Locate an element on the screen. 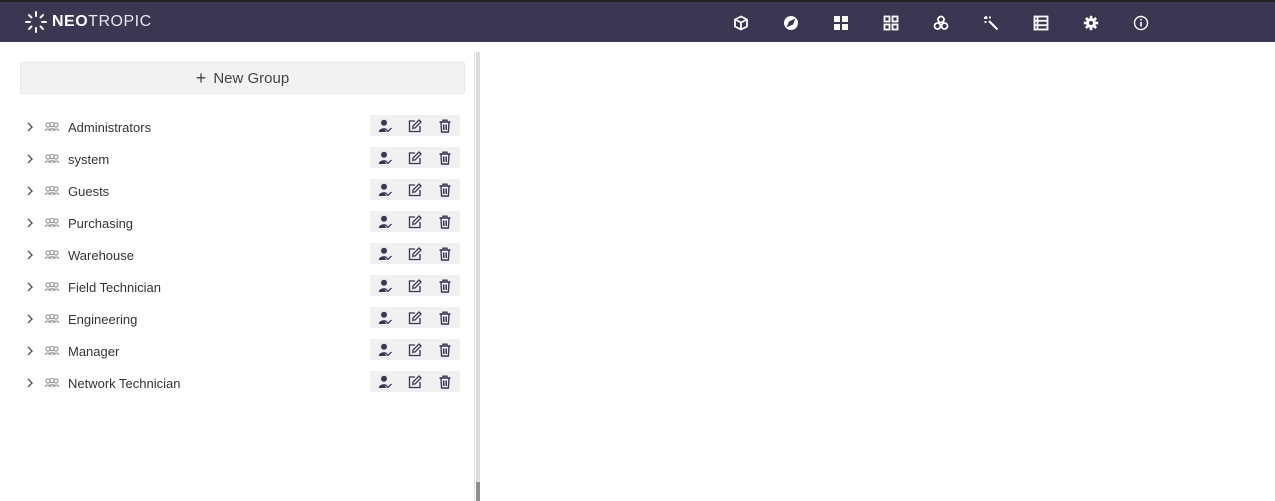  nav-grid-button is located at coordinates (891, 23).